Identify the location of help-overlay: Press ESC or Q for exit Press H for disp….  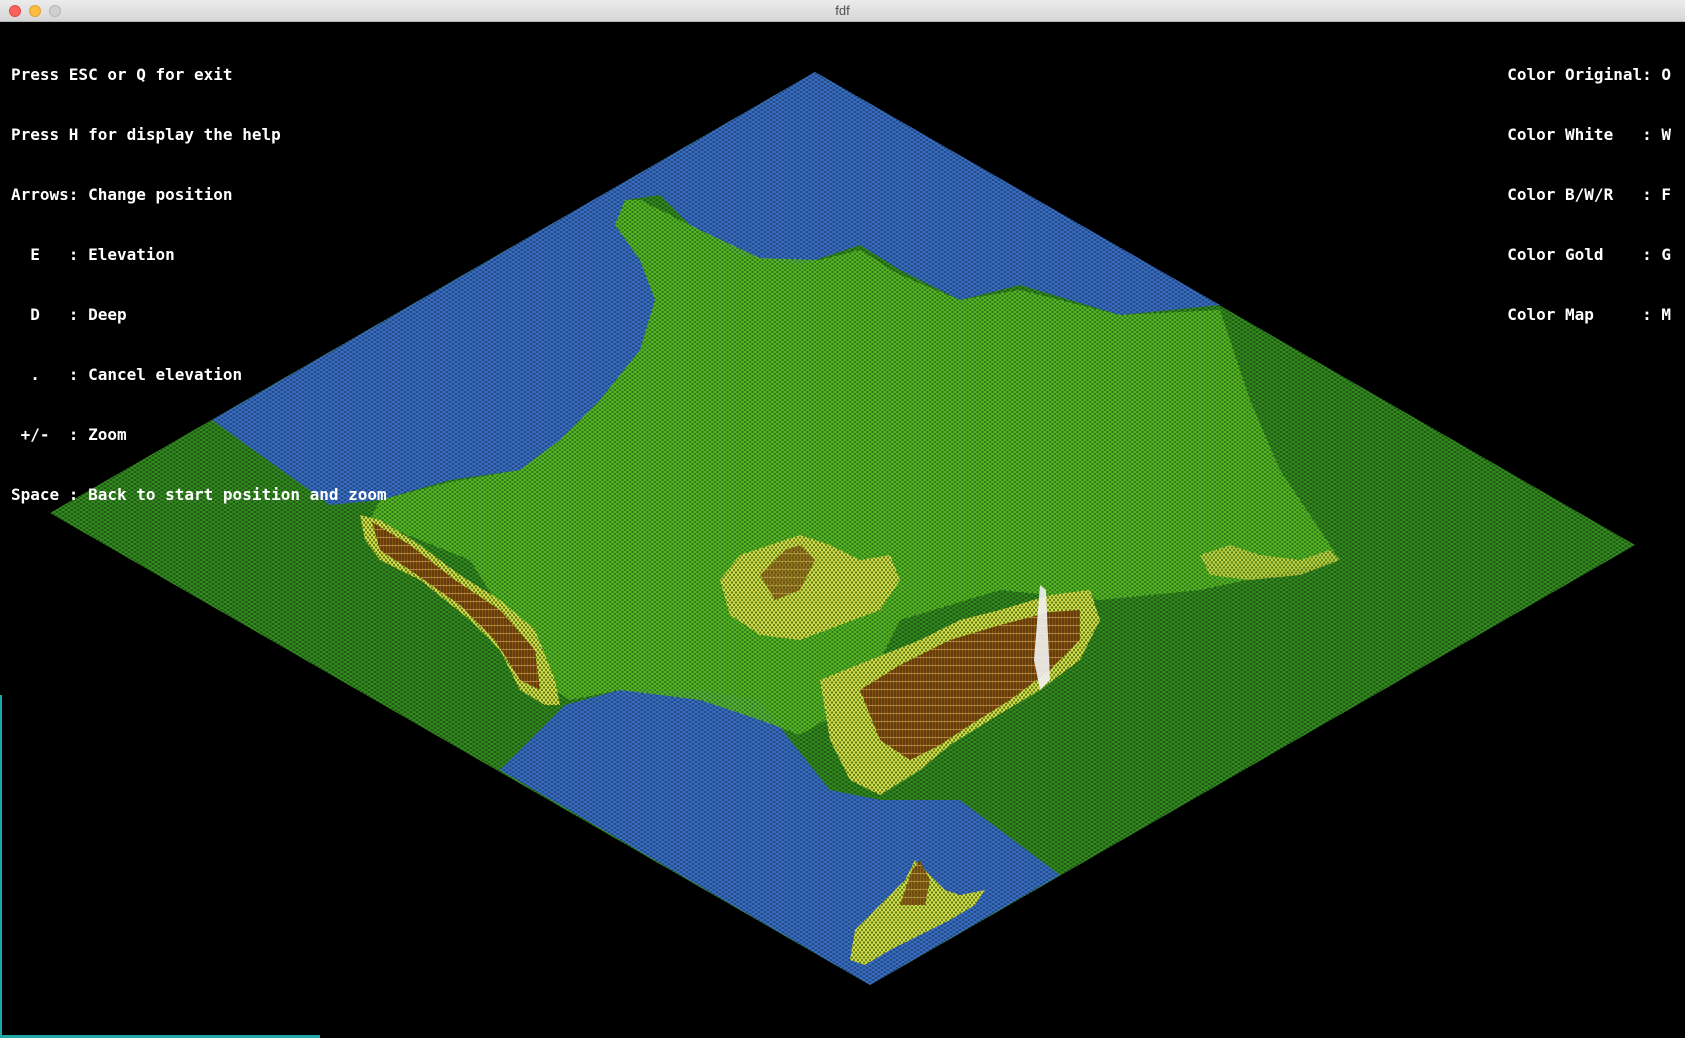
(199, 285).